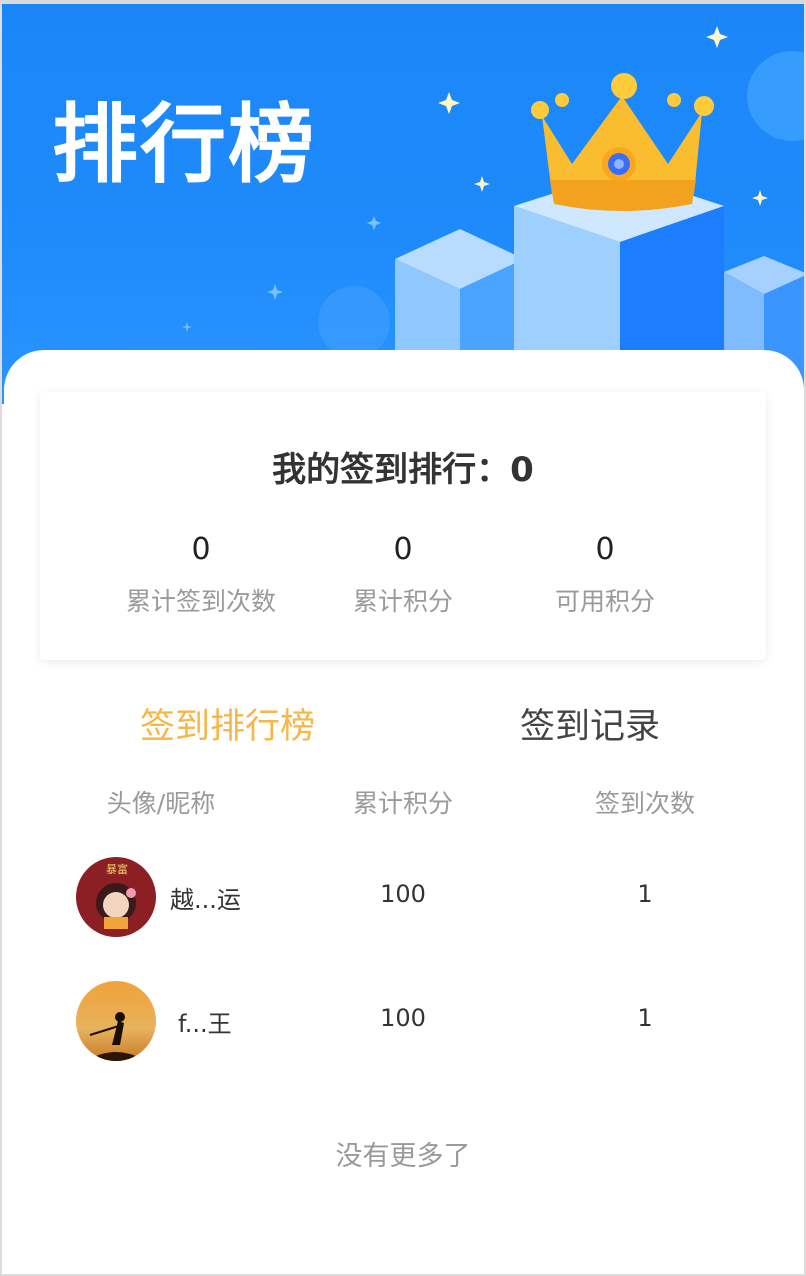 The image size is (806, 1276). I want to click on tab-checkin-records: 签到记录, so click(590, 723).